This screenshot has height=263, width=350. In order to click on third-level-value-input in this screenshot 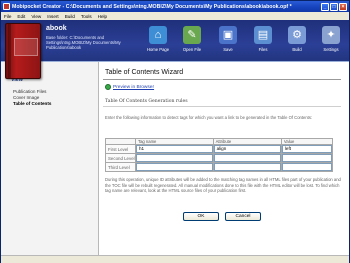, I will do `click(306, 167)`.